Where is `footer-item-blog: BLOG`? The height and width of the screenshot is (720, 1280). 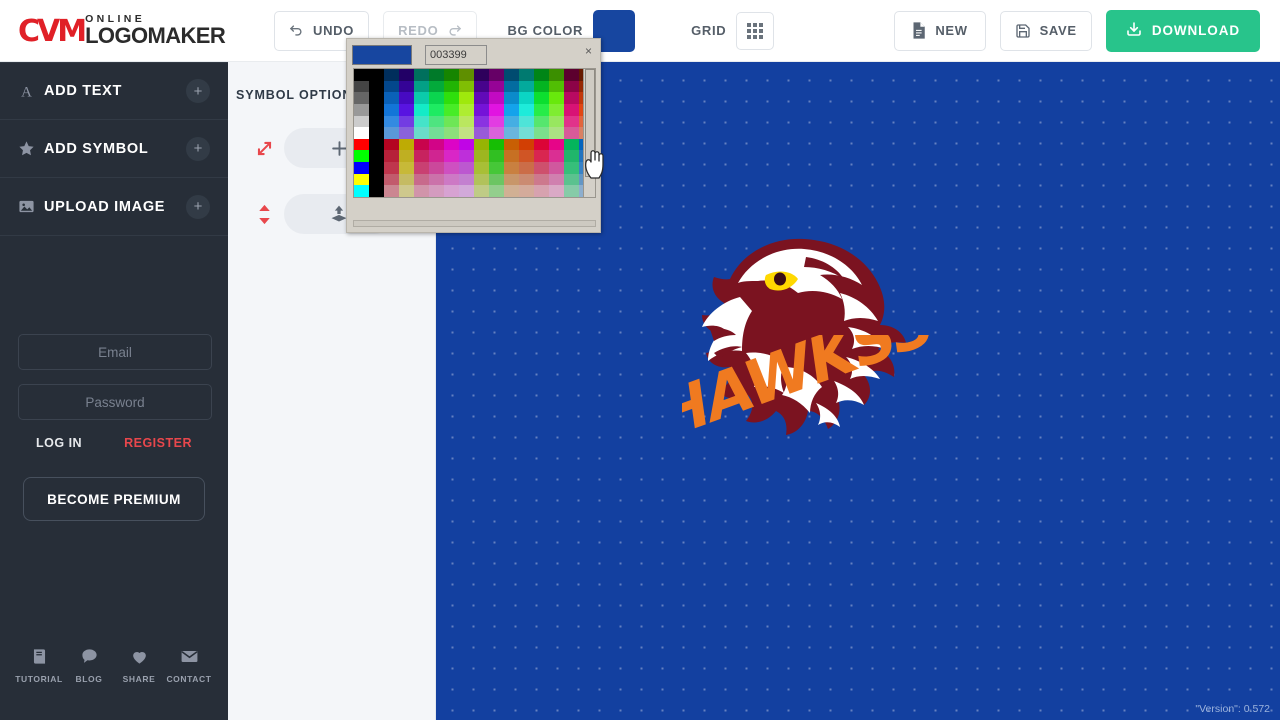
footer-item-blog: BLOG is located at coordinates (89, 665).